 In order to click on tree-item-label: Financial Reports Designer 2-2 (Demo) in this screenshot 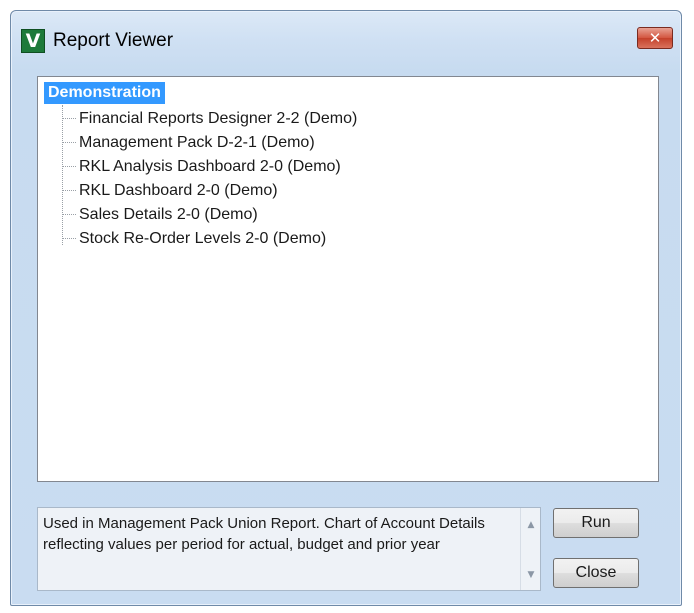, I will do `click(218, 118)`.